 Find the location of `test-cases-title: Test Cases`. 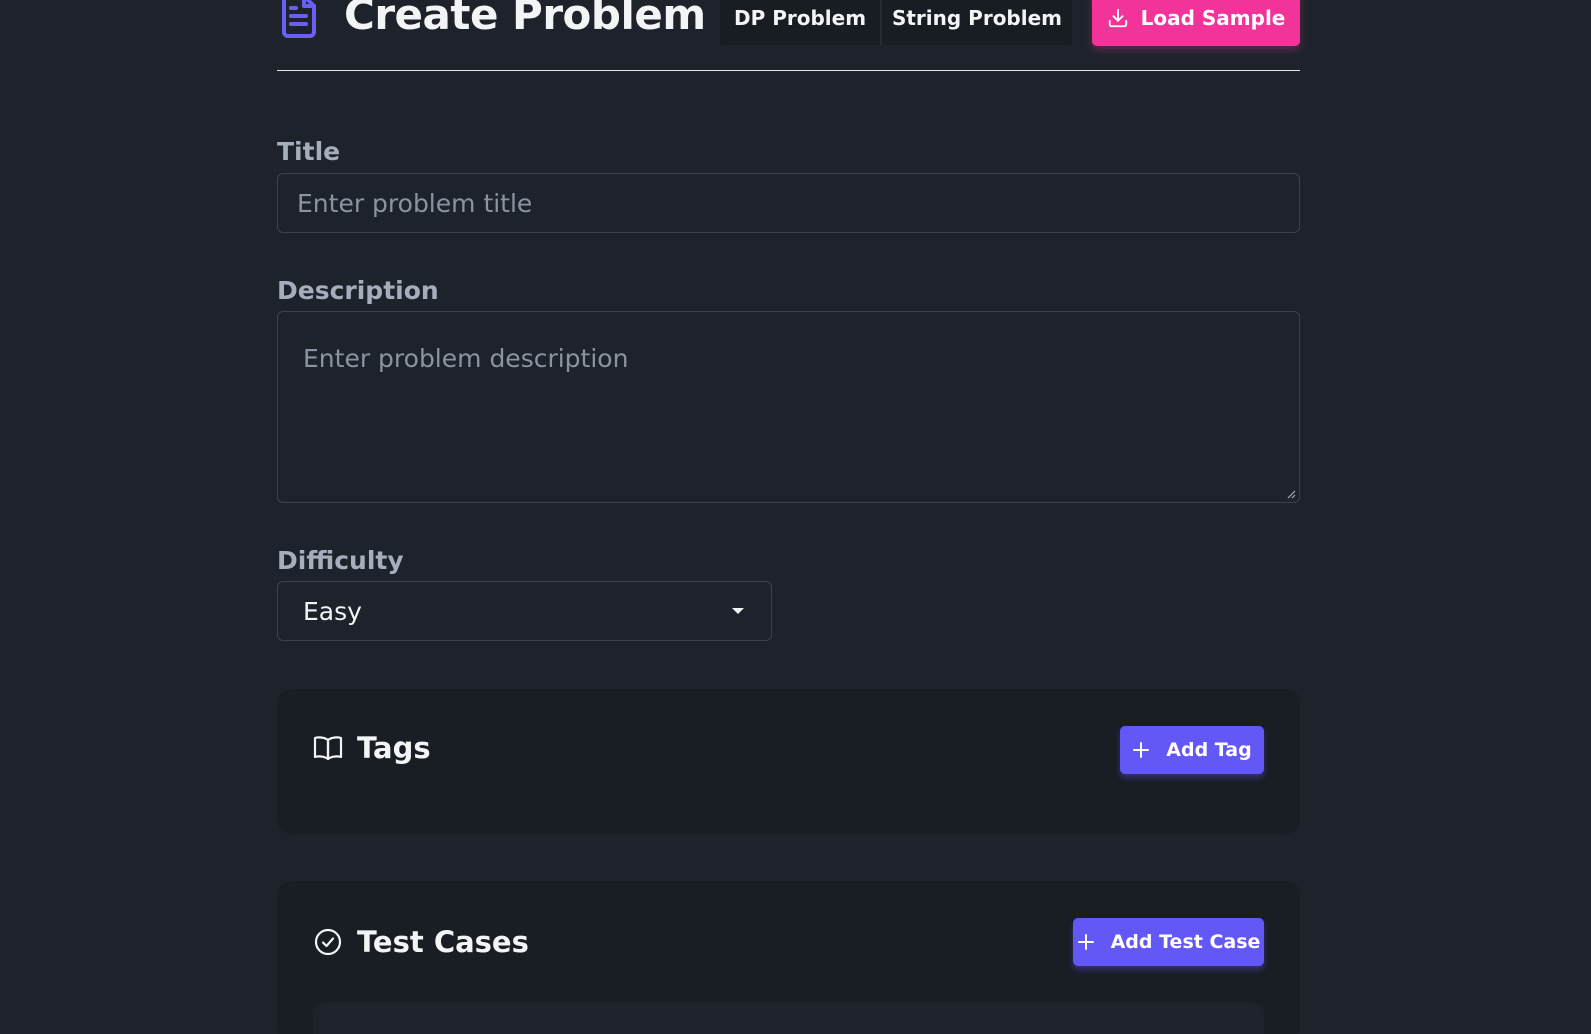

test-cases-title: Test Cases is located at coordinates (443, 942).